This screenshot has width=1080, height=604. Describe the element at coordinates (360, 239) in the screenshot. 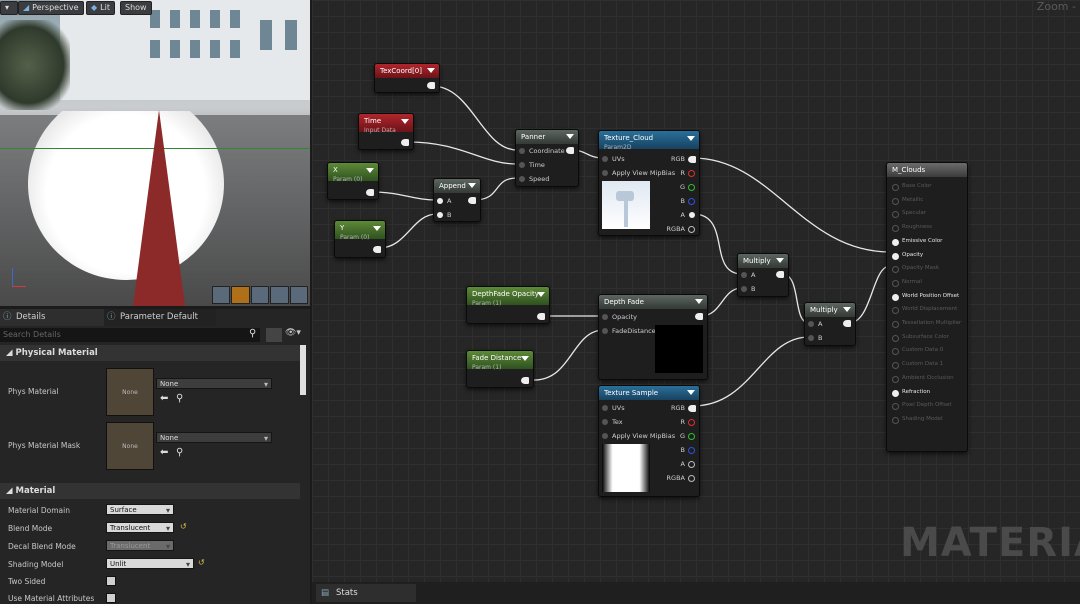

I see `node-y-param: Y Param (0)` at that location.